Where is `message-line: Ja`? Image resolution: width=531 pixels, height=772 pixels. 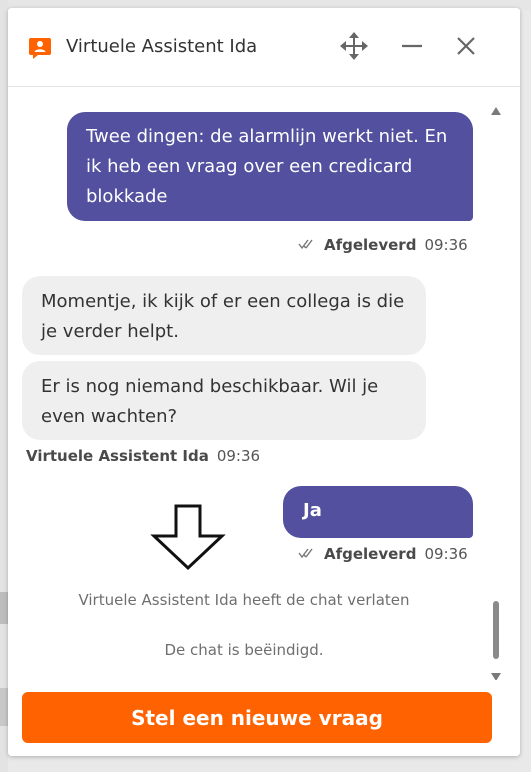 message-line: Ja is located at coordinates (312, 510).